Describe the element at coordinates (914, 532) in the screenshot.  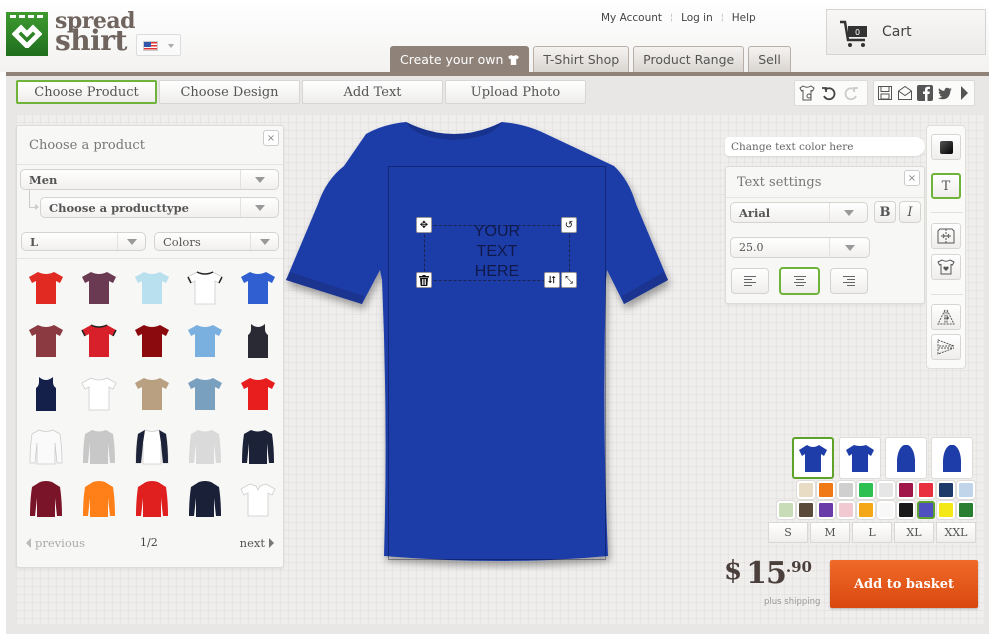
I see `size-xl-button: XL` at that location.